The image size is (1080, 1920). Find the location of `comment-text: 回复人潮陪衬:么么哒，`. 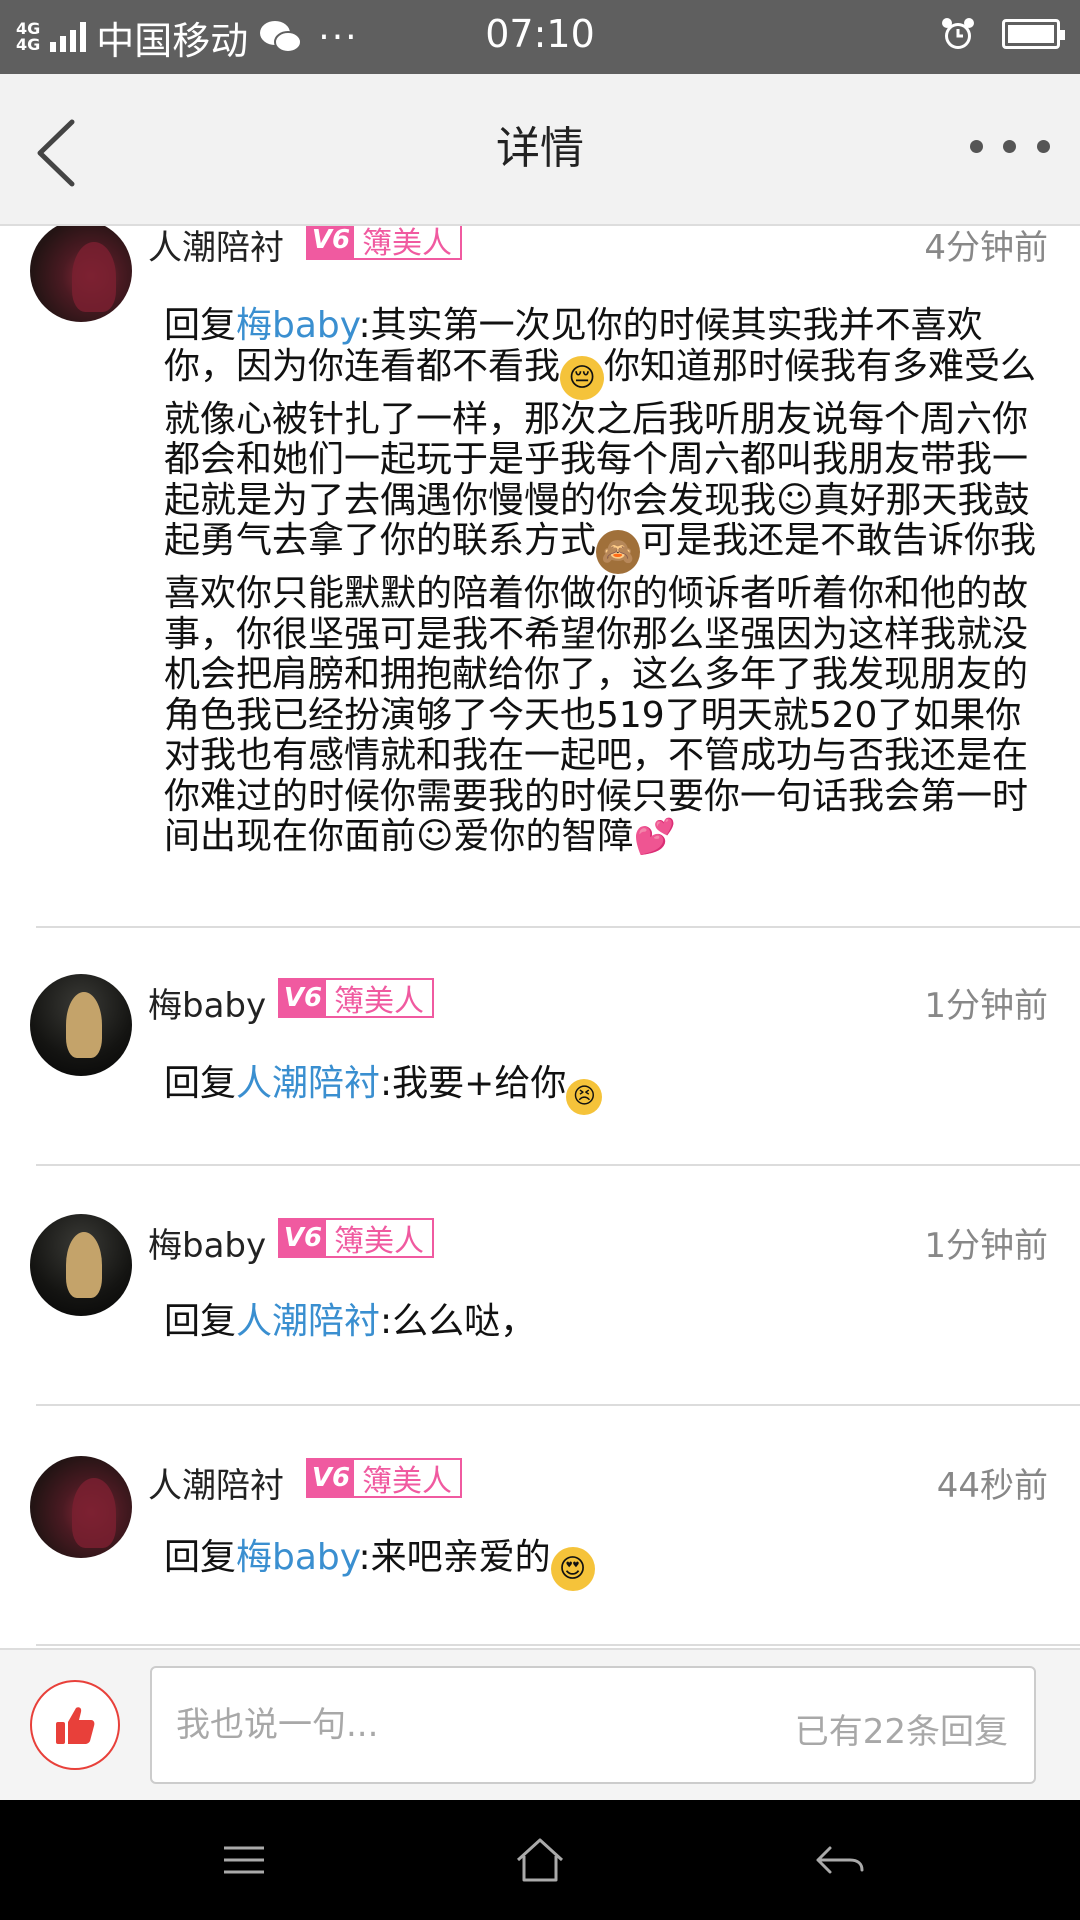

comment-text: 回复人潮陪衬:么么哒， is located at coordinates (350, 1321).